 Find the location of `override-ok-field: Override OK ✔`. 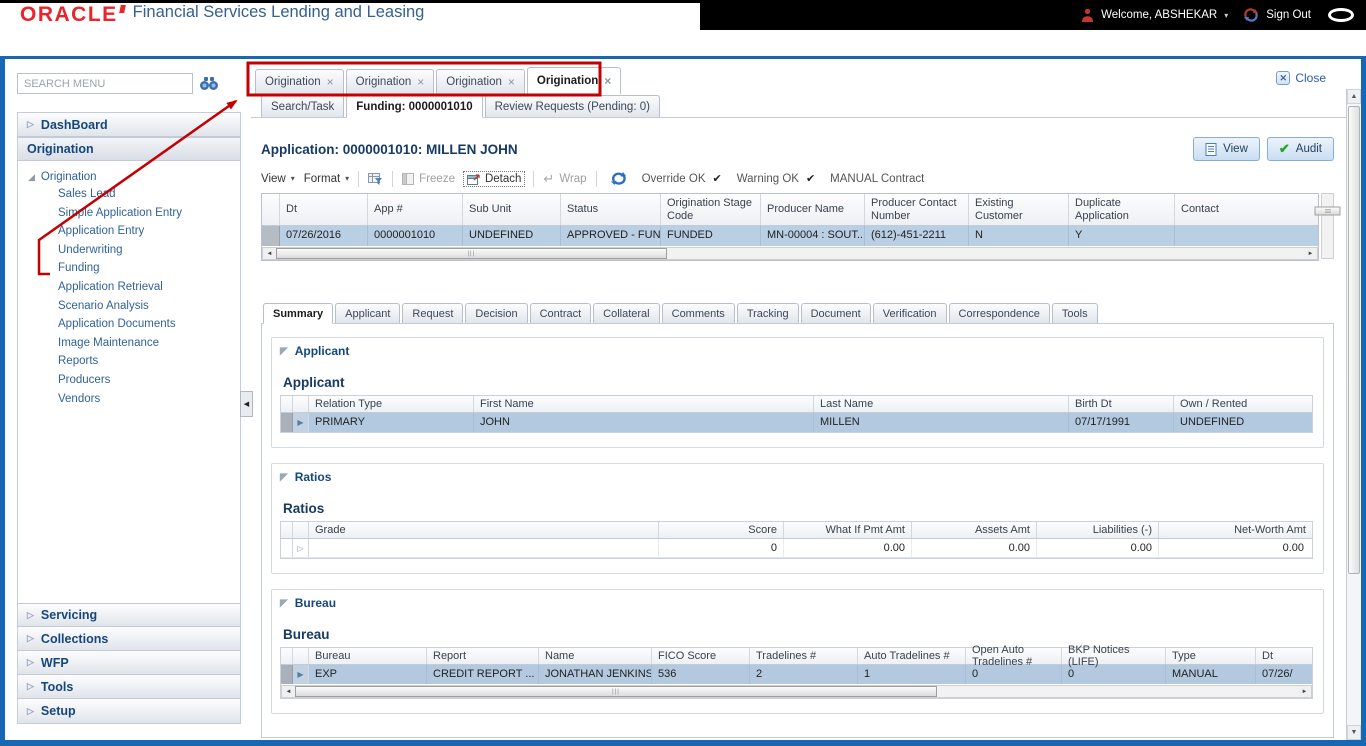

override-ok-field: Override OK ✔ is located at coordinates (682, 179).